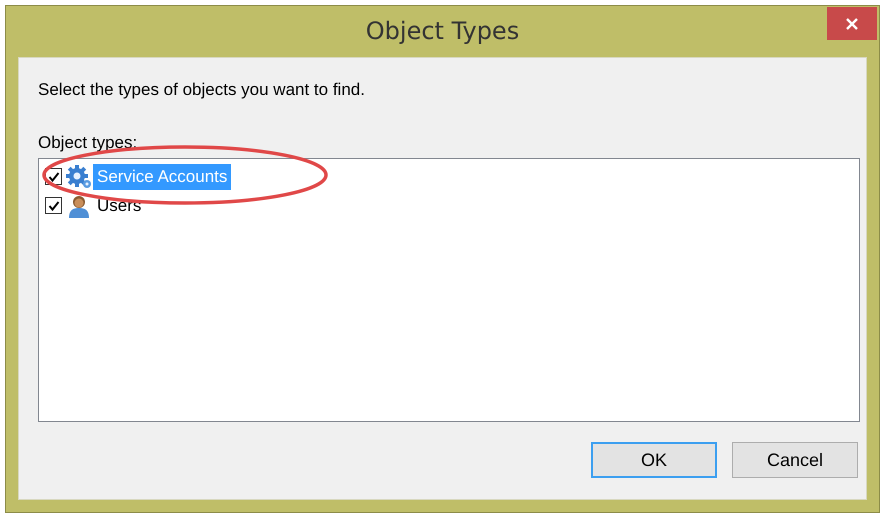 The image size is (886, 519). I want to click on list-label: Object types:, so click(88, 143).